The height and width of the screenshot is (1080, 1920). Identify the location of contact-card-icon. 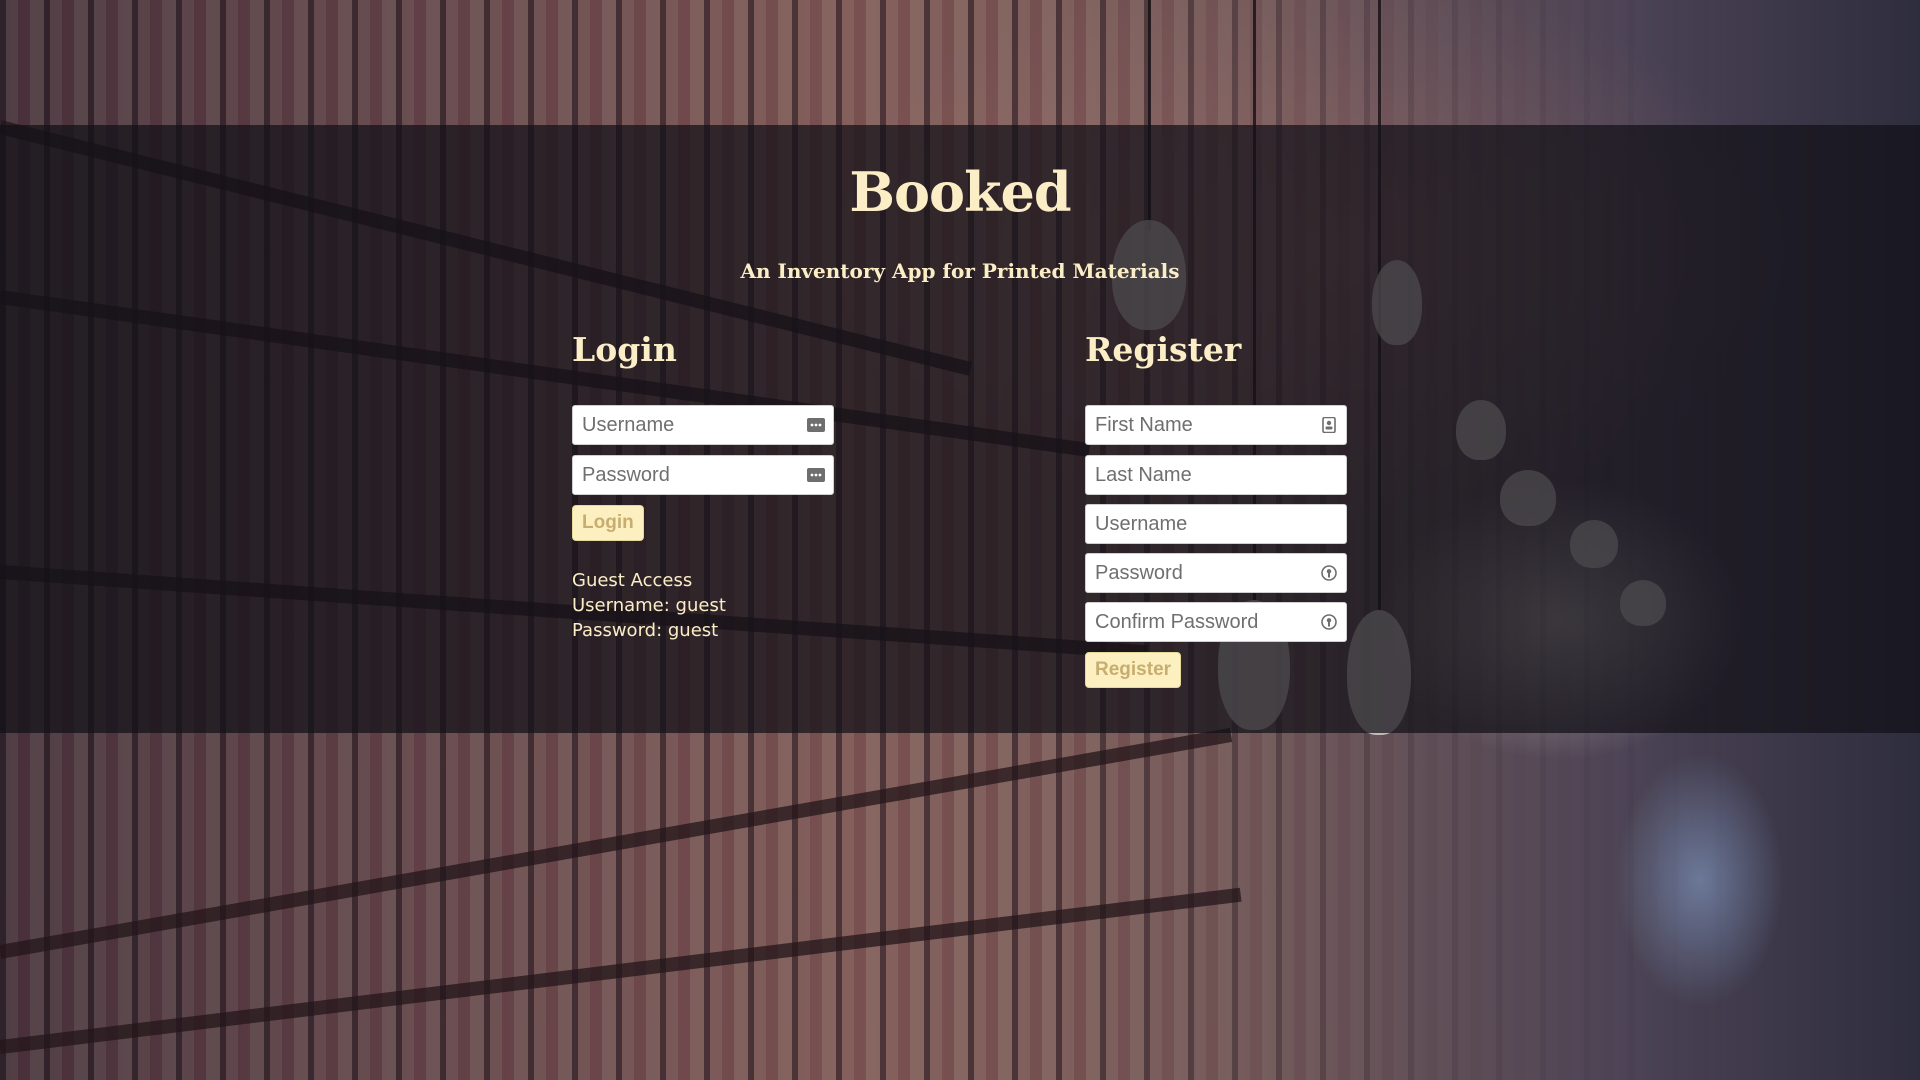
(1329, 425).